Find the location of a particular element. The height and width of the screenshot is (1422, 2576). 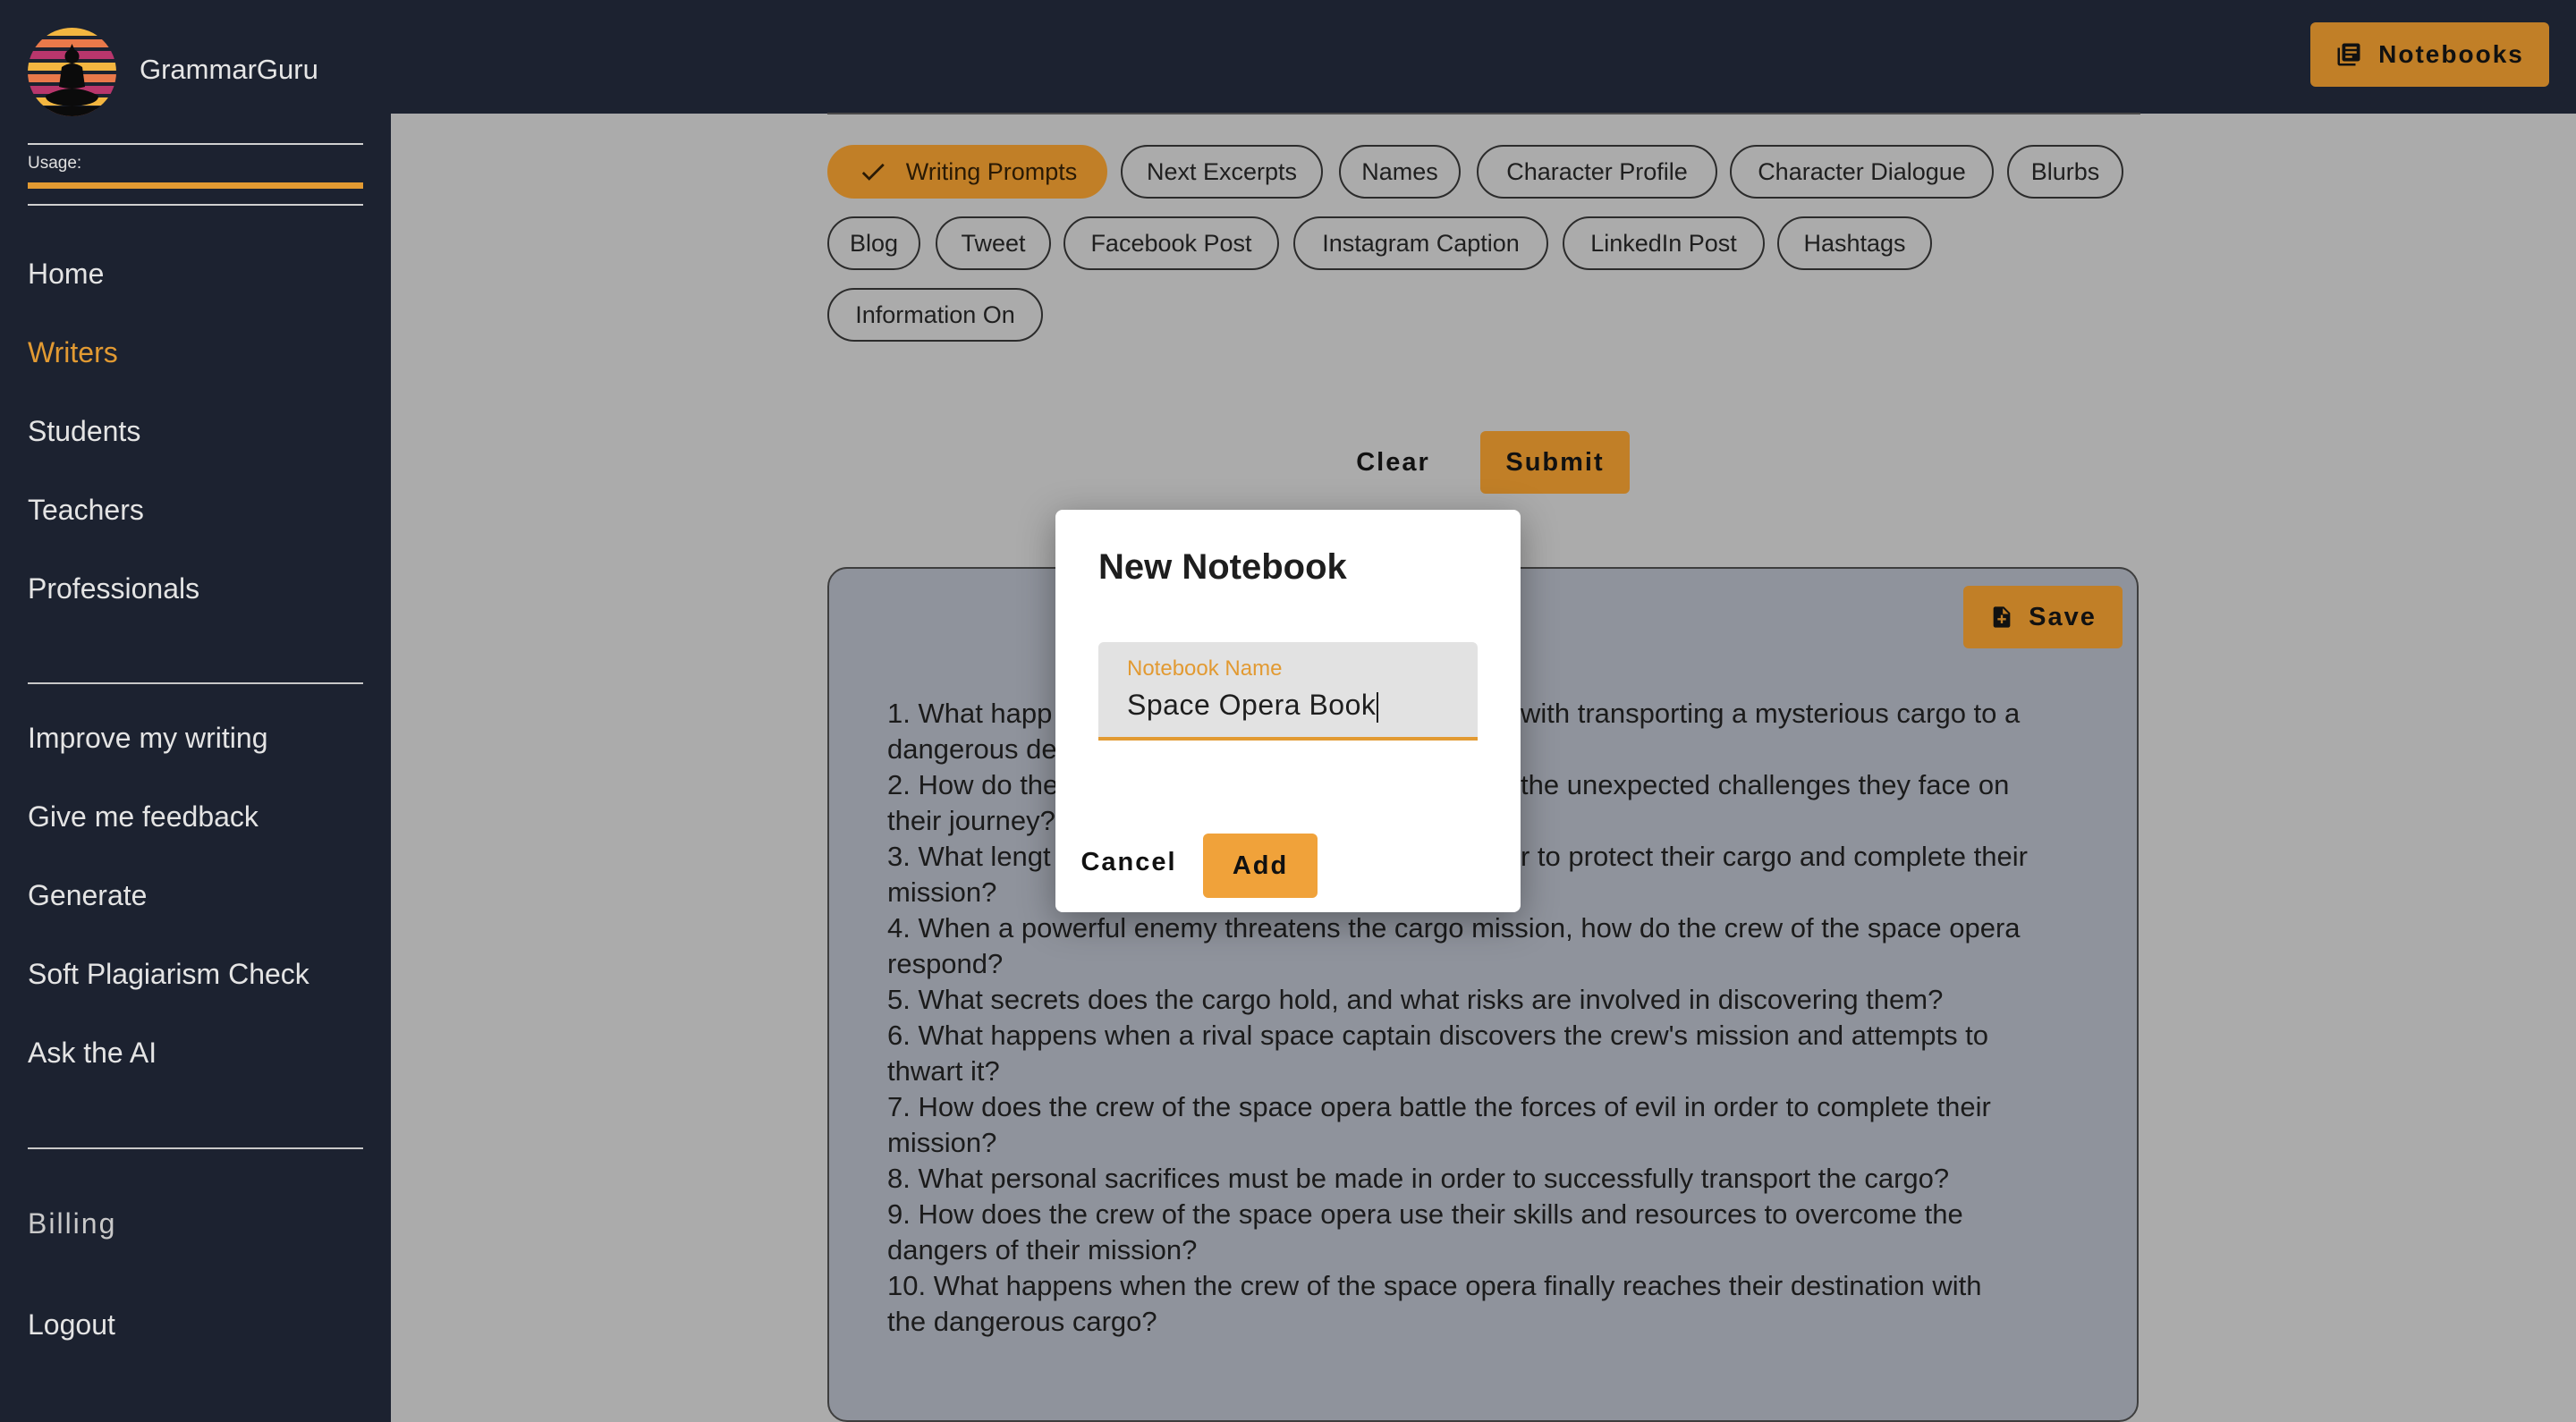

usage-progress-fill is located at coordinates (195, 185).